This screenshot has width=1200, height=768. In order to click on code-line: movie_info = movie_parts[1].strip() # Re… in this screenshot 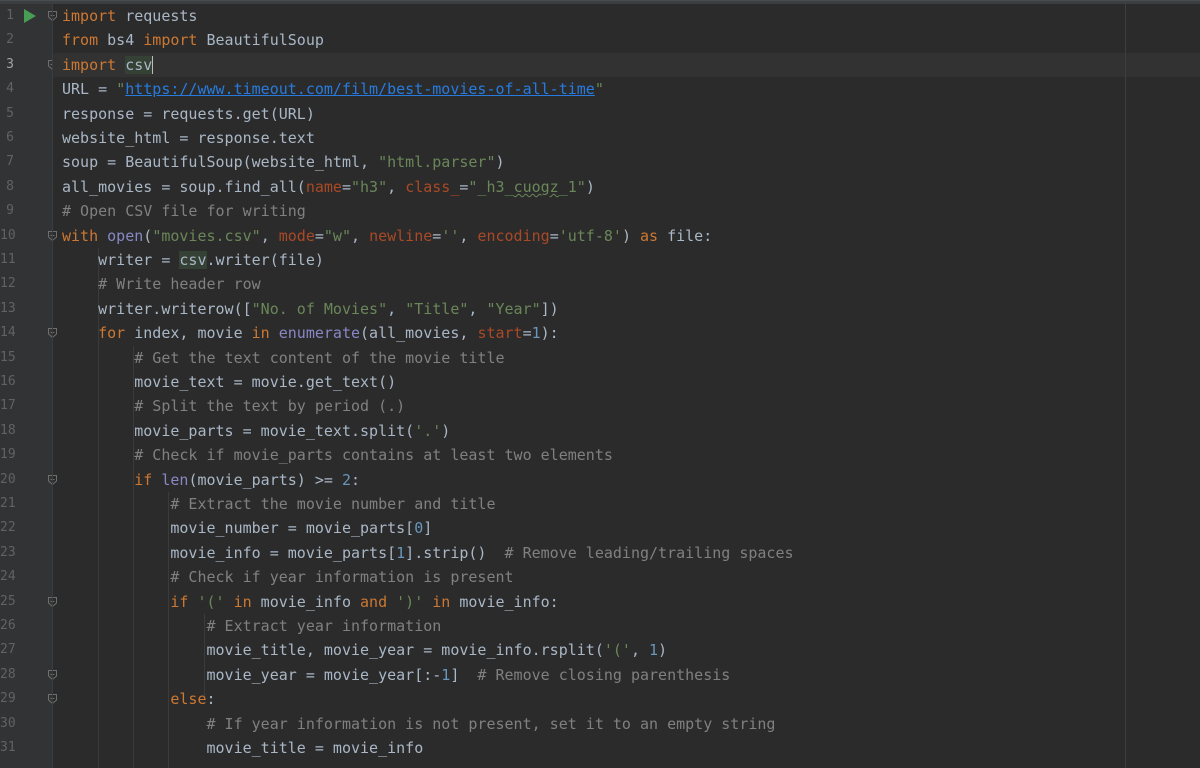, I will do `click(427, 553)`.